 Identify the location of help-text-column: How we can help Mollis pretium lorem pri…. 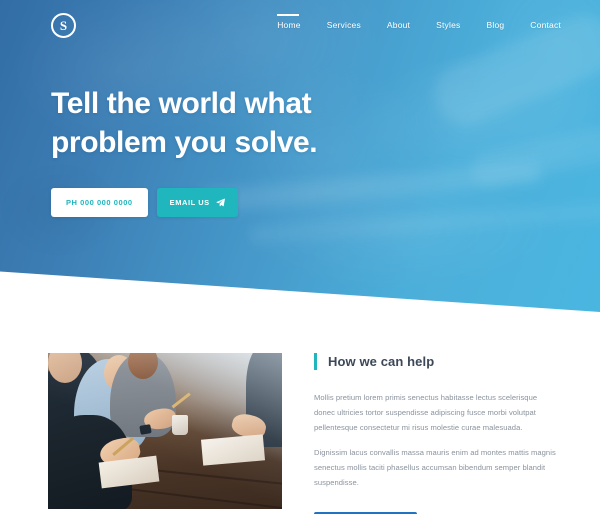
(436, 433).